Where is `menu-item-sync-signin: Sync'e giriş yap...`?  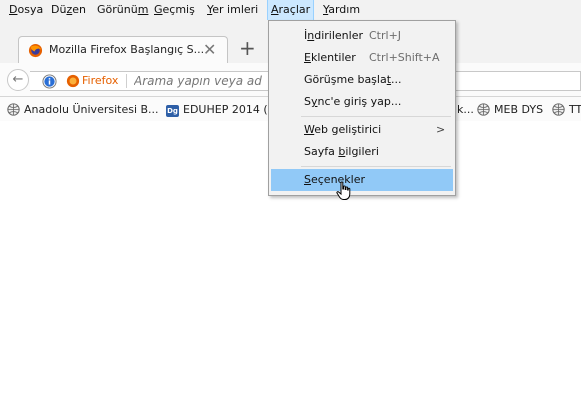 menu-item-sync-signin: Sync'e giriş yap... is located at coordinates (362, 102).